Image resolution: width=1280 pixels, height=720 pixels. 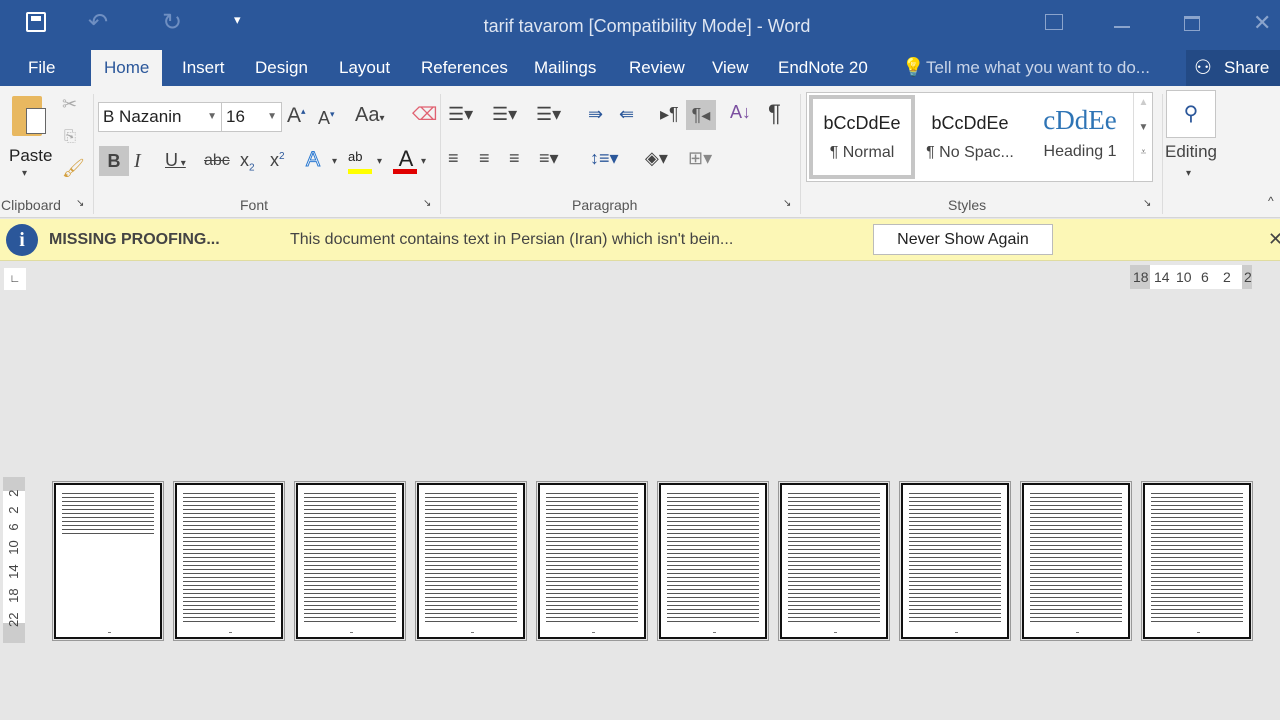 I want to click on tab-references: References, so click(x=464, y=68).